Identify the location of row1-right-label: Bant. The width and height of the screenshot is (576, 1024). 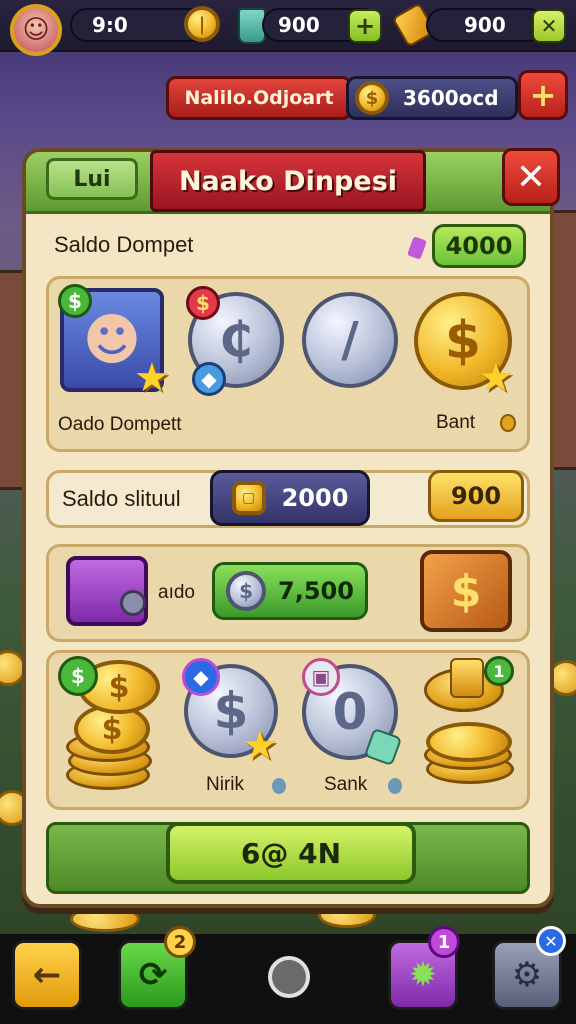
(456, 422).